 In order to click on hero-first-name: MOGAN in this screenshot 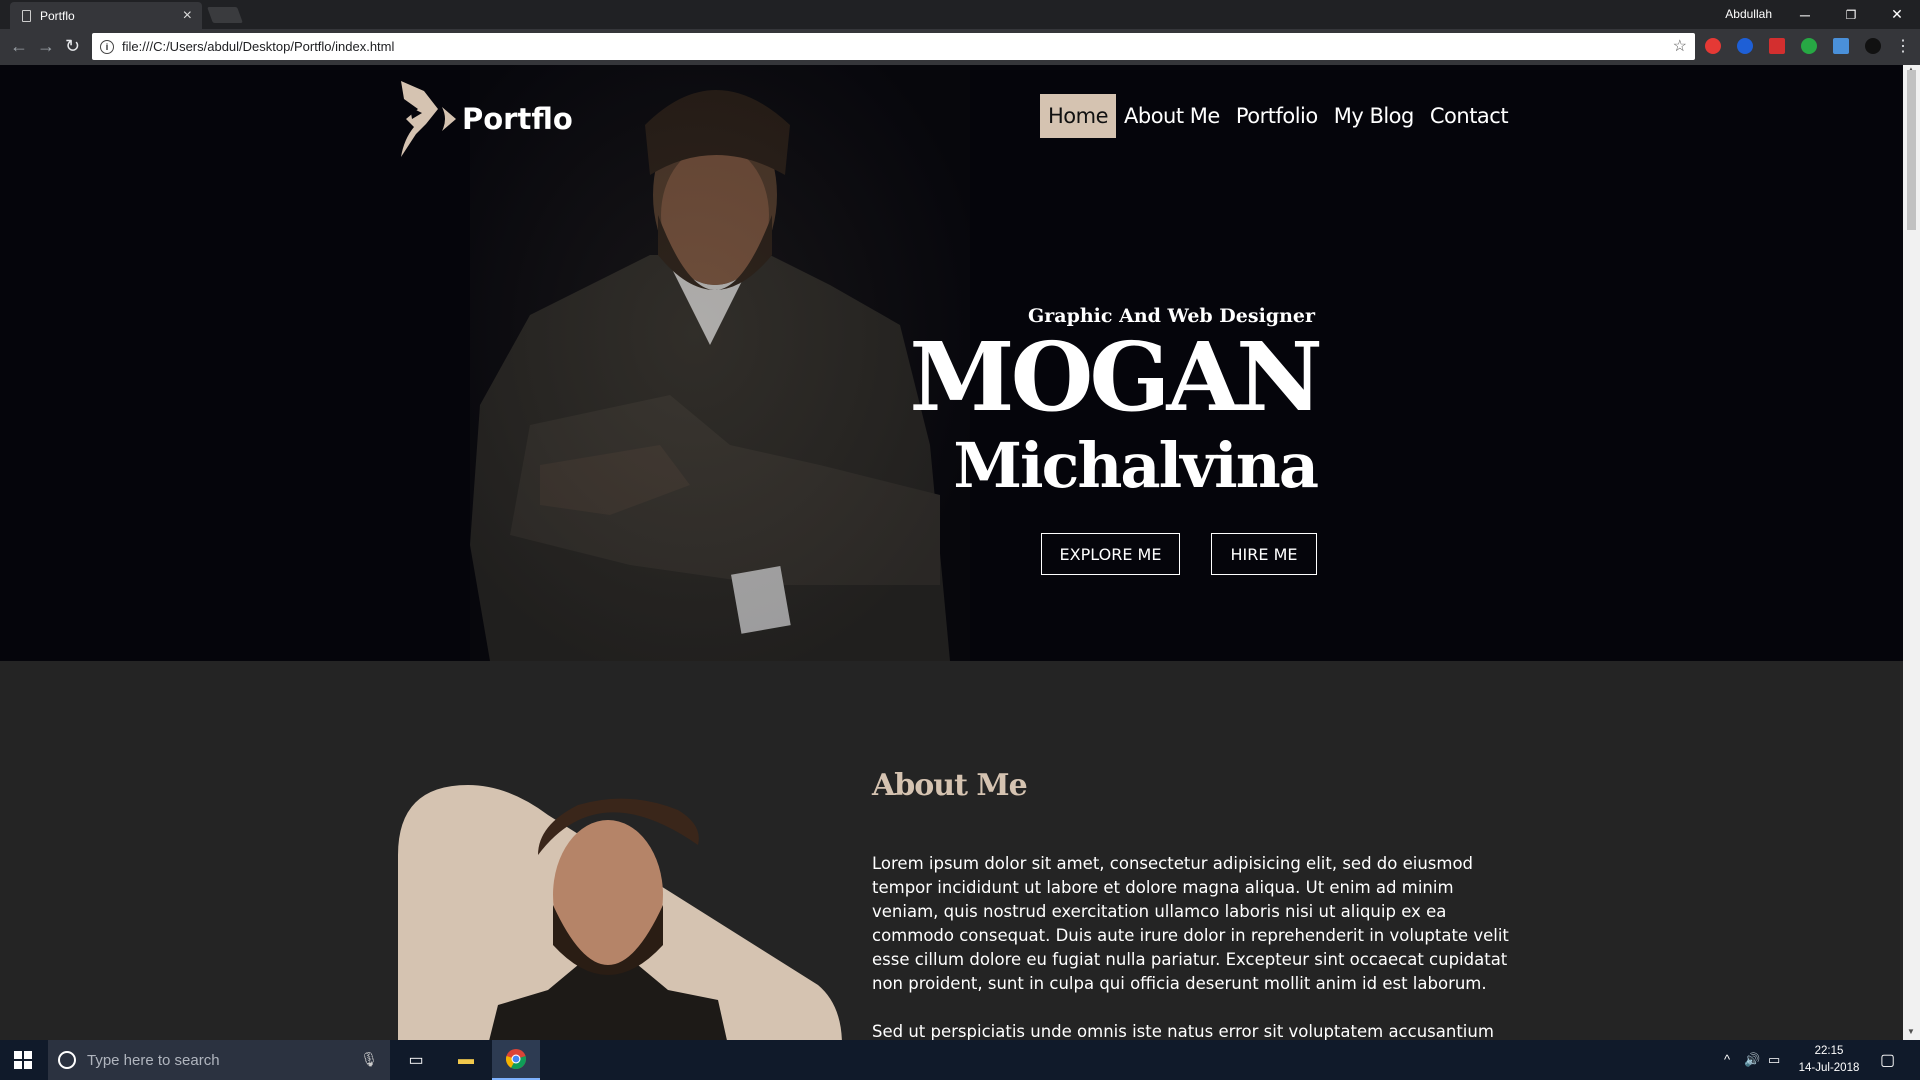, I will do `click(1116, 377)`.